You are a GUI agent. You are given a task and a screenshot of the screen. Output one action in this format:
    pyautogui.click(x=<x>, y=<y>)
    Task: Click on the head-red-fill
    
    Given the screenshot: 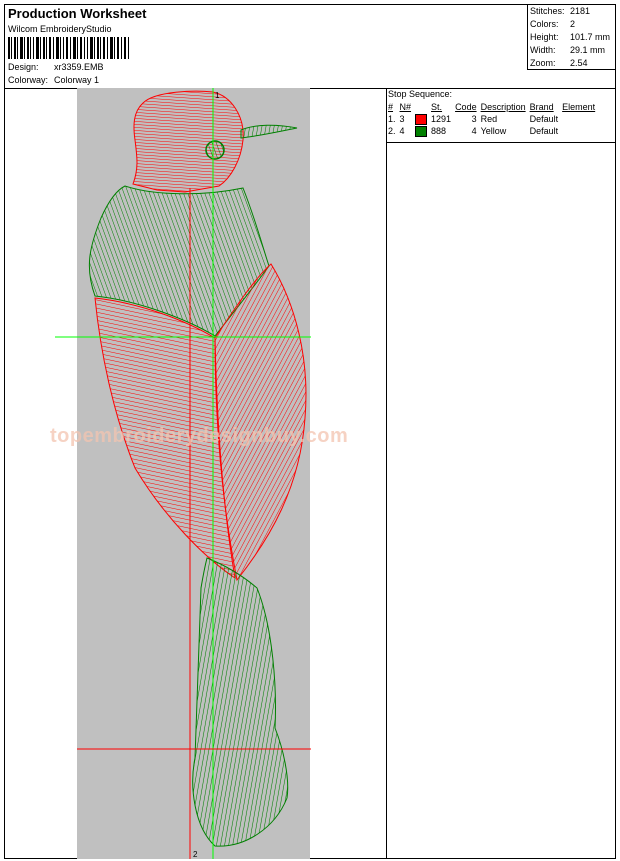 What is the action you would take?
    pyautogui.click(x=188, y=141)
    